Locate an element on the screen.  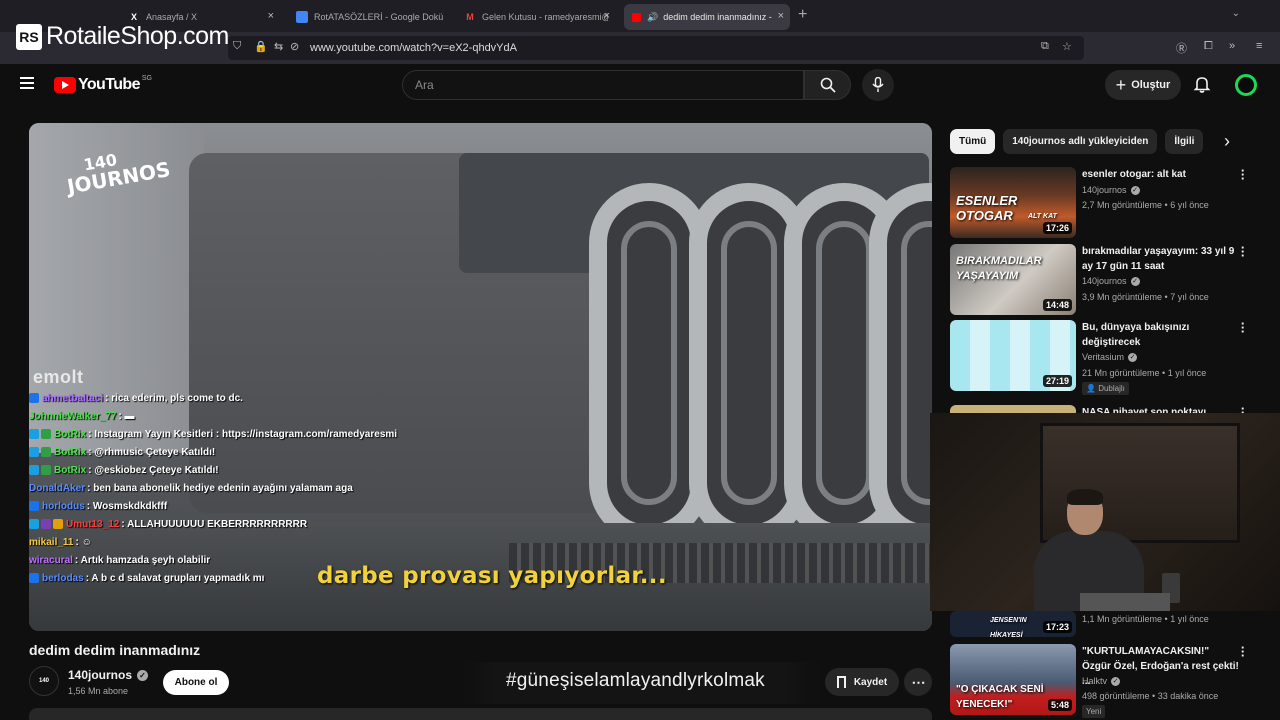
channel-avatar: 140 is located at coordinates (44, 681).